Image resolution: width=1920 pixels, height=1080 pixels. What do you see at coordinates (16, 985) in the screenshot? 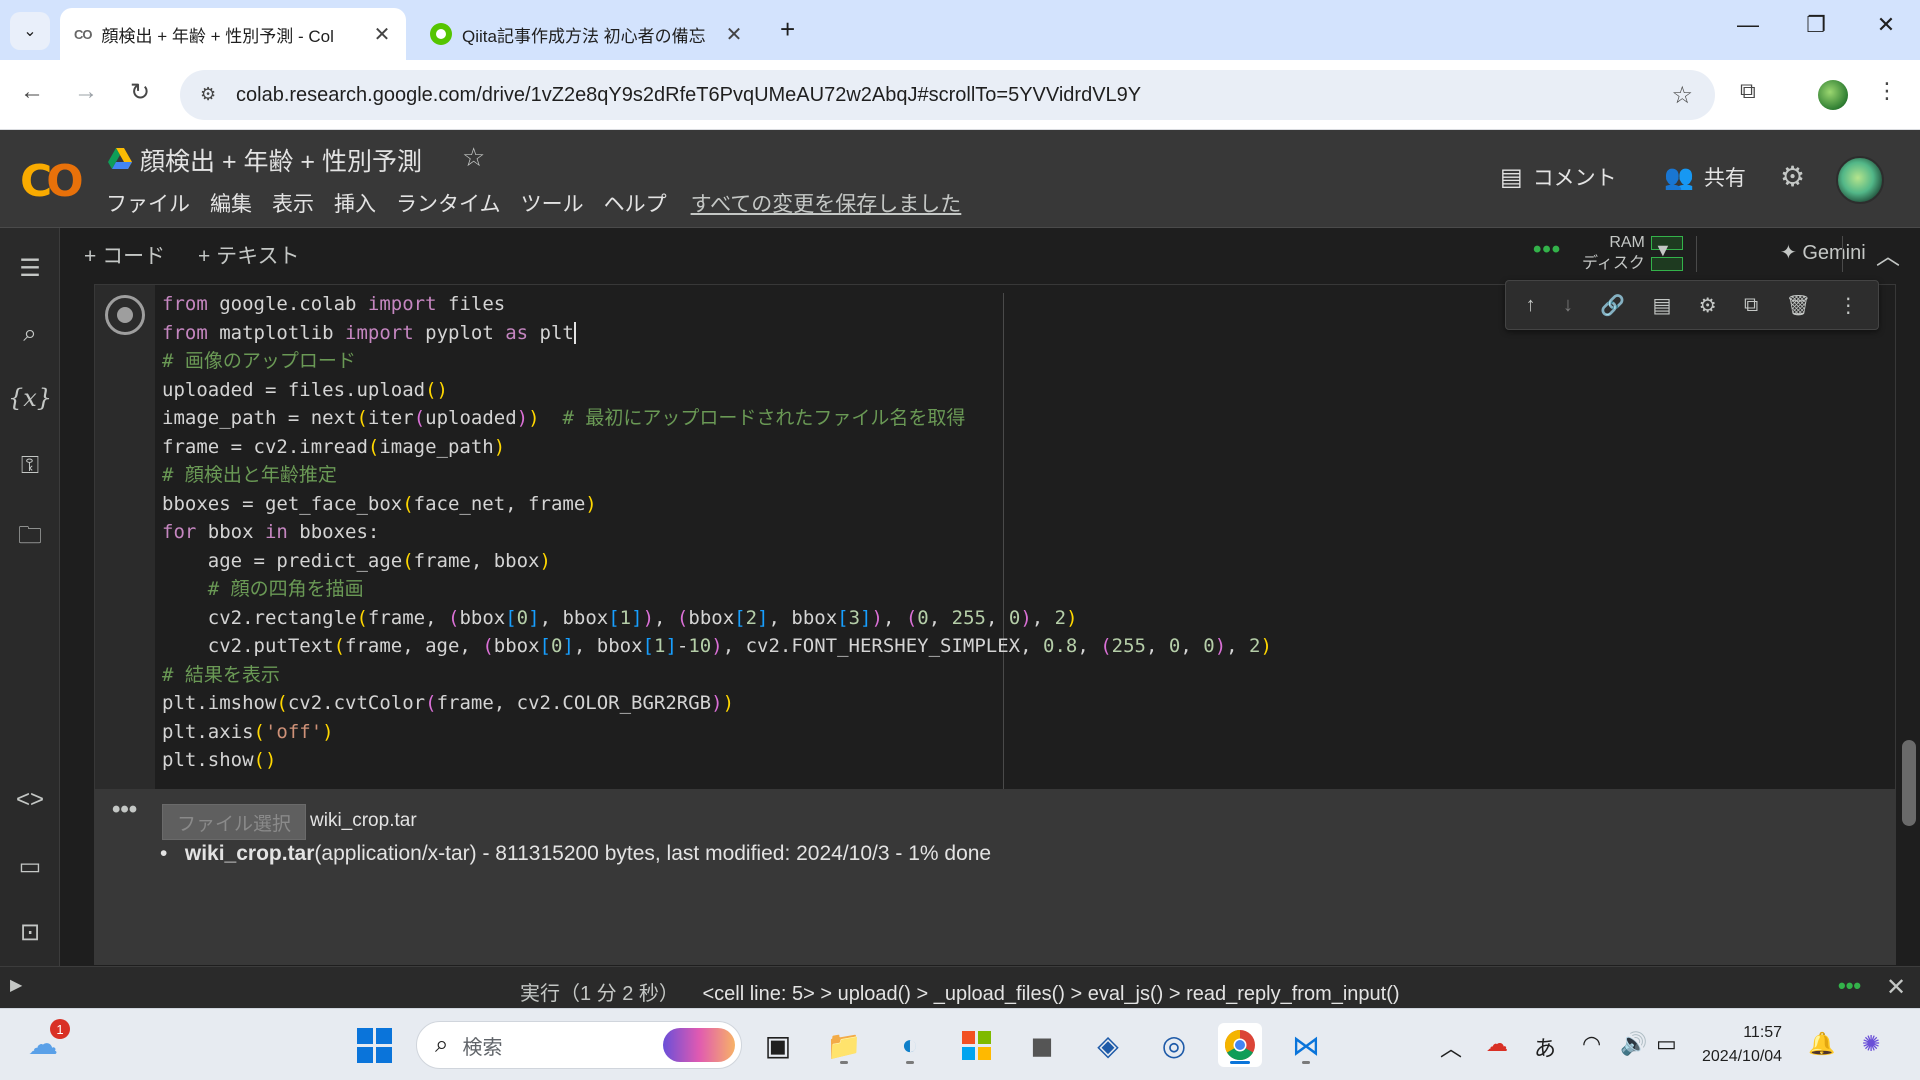
I see `expand-caret-icon: ▶` at bounding box center [16, 985].